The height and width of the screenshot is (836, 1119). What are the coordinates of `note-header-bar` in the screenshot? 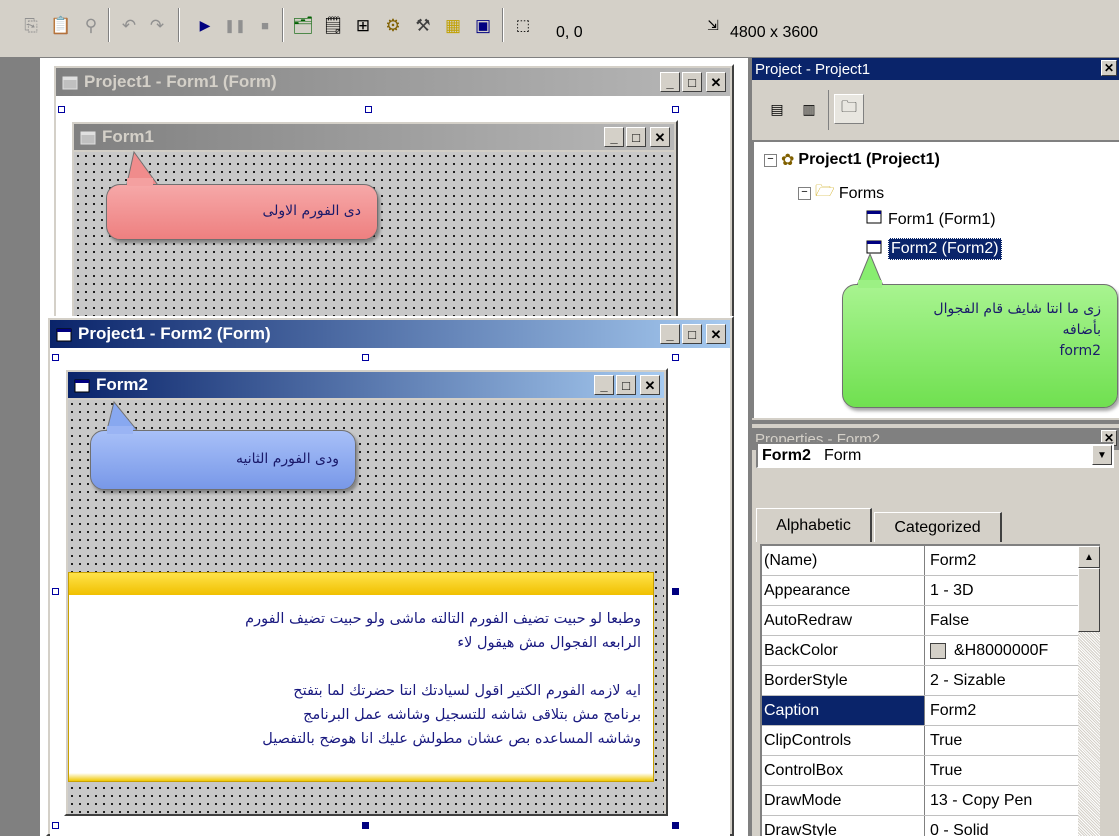 It's located at (361, 584).